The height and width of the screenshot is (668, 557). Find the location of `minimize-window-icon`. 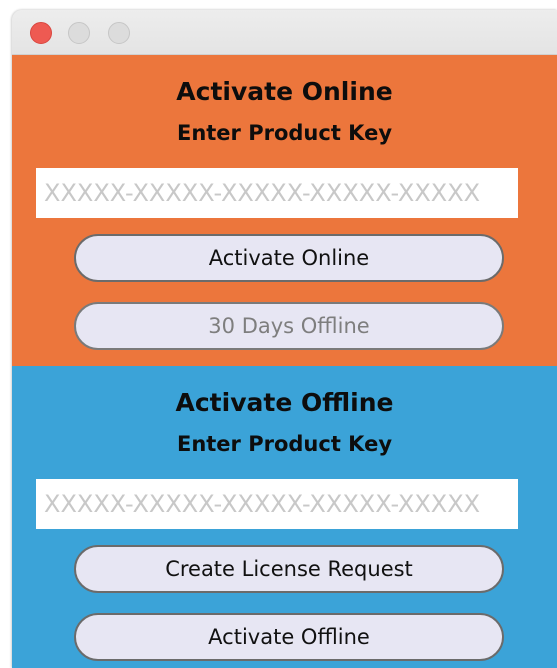

minimize-window-icon is located at coordinates (79, 33).